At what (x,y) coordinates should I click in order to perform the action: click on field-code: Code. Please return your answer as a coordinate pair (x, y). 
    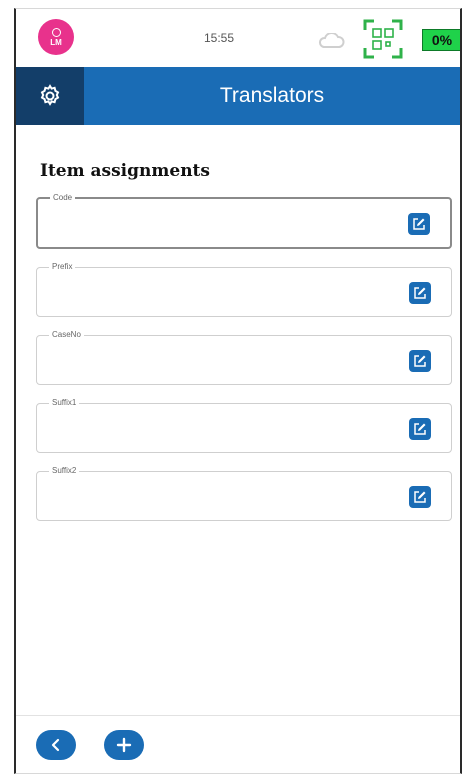
    Looking at the image, I should click on (244, 220).